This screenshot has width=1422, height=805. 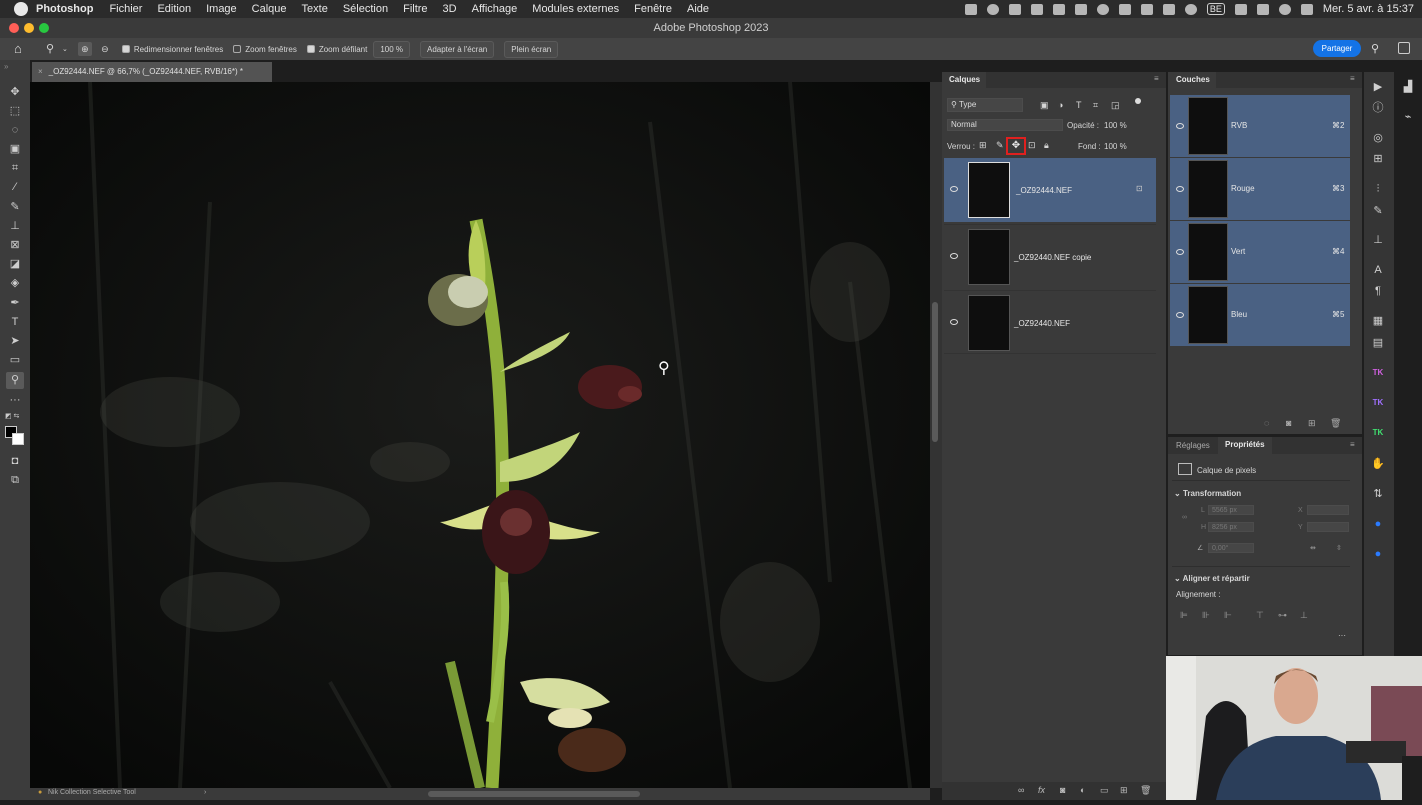 What do you see at coordinates (1192, 80) in the screenshot?
I see `channels-tab: Couches` at bounding box center [1192, 80].